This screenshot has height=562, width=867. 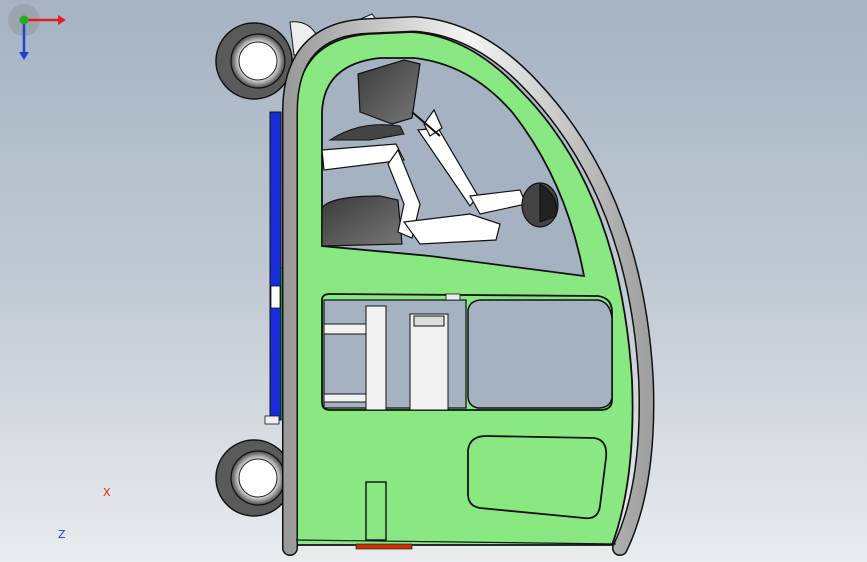 What do you see at coordinates (254, 478) in the screenshot?
I see `rear-wheel` at bounding box center [254, 478].